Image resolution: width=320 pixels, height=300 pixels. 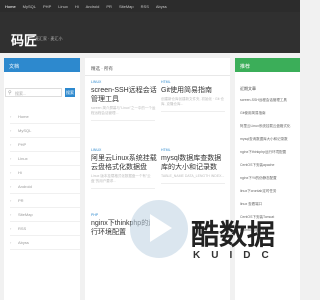 What do you see at coordinates (10, 6) in the screenshot?
I see `nav-item-home: Home` at bounding box center [10, 6].